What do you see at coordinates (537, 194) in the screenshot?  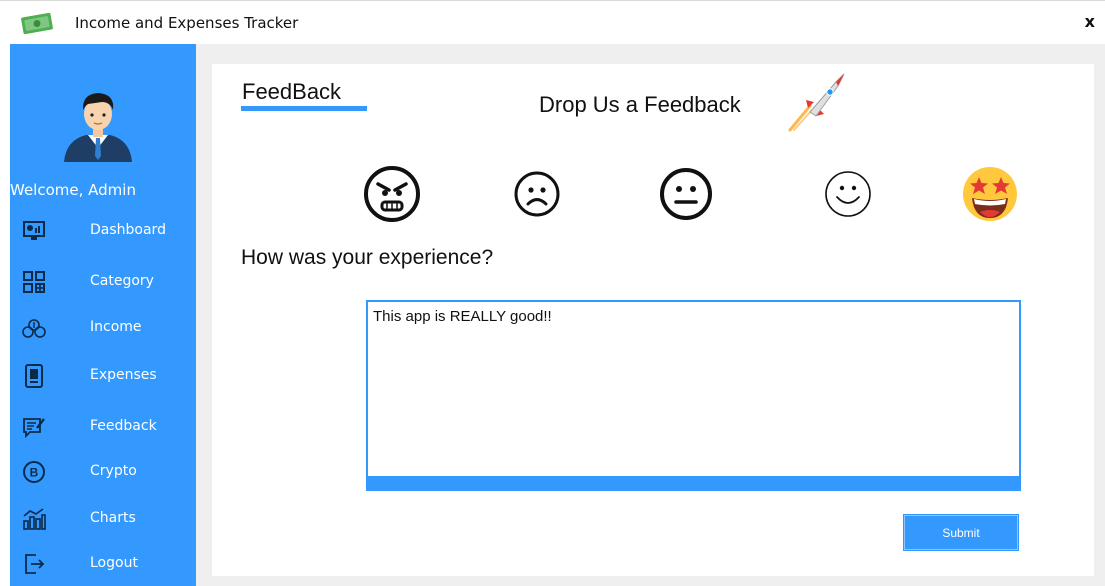 I see `sad-face-icon` at bounding box center [537, 194].